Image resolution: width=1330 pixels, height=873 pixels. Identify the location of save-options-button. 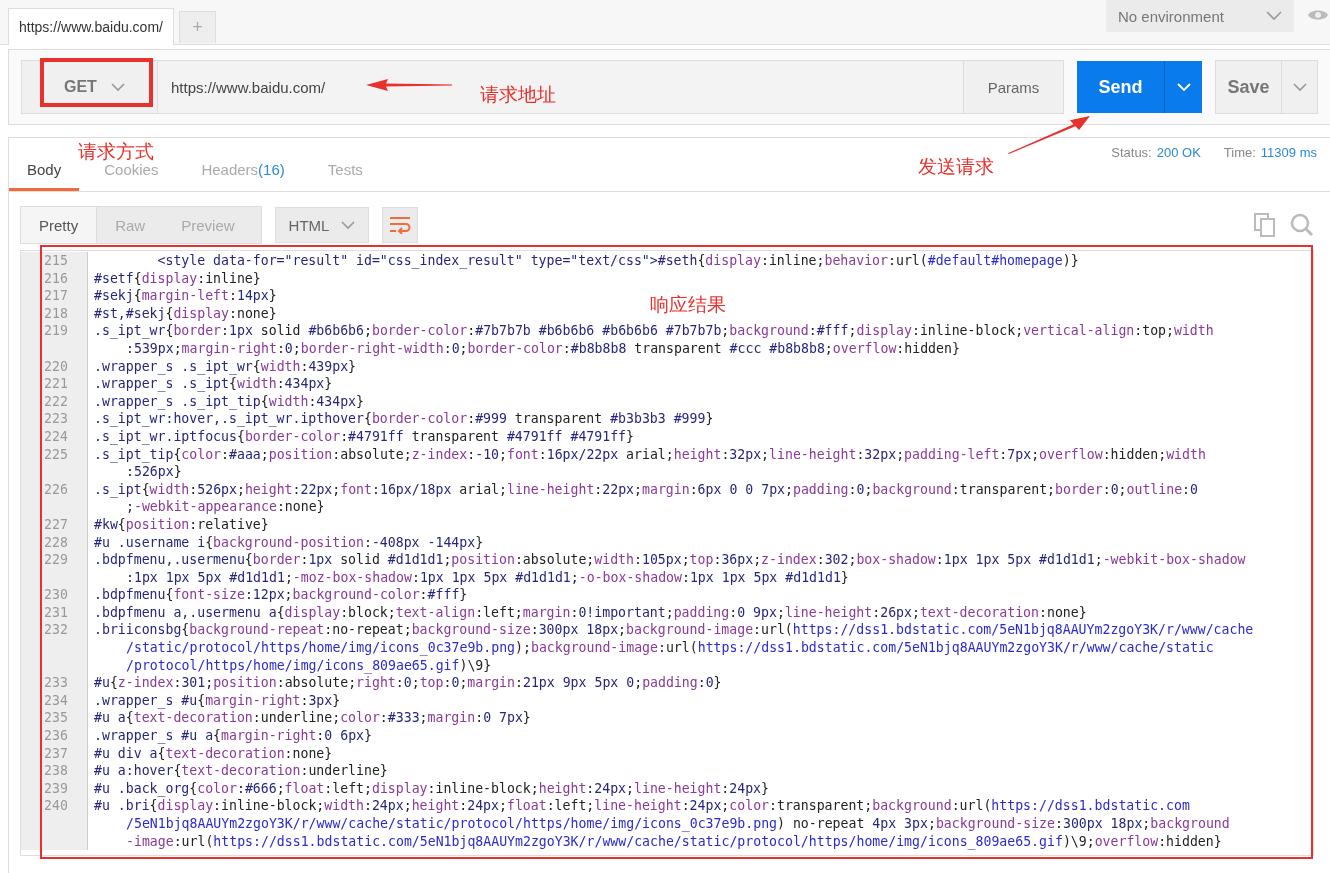
(1299, 87).